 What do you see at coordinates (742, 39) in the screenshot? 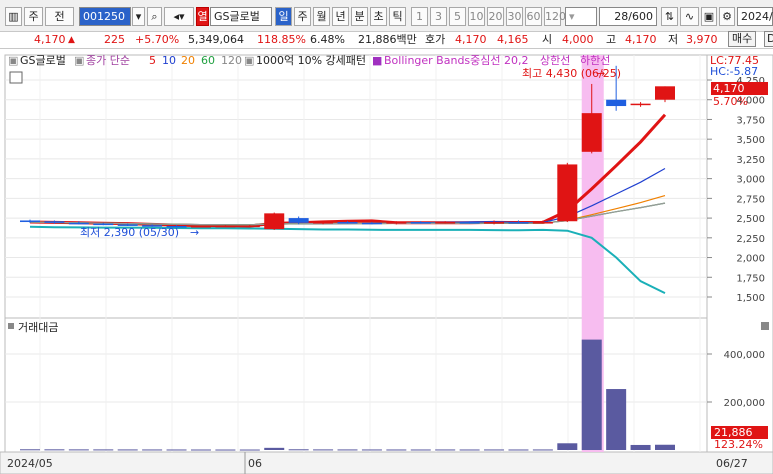
I see `buy-button: 매수` at bounding box center [742, 39].